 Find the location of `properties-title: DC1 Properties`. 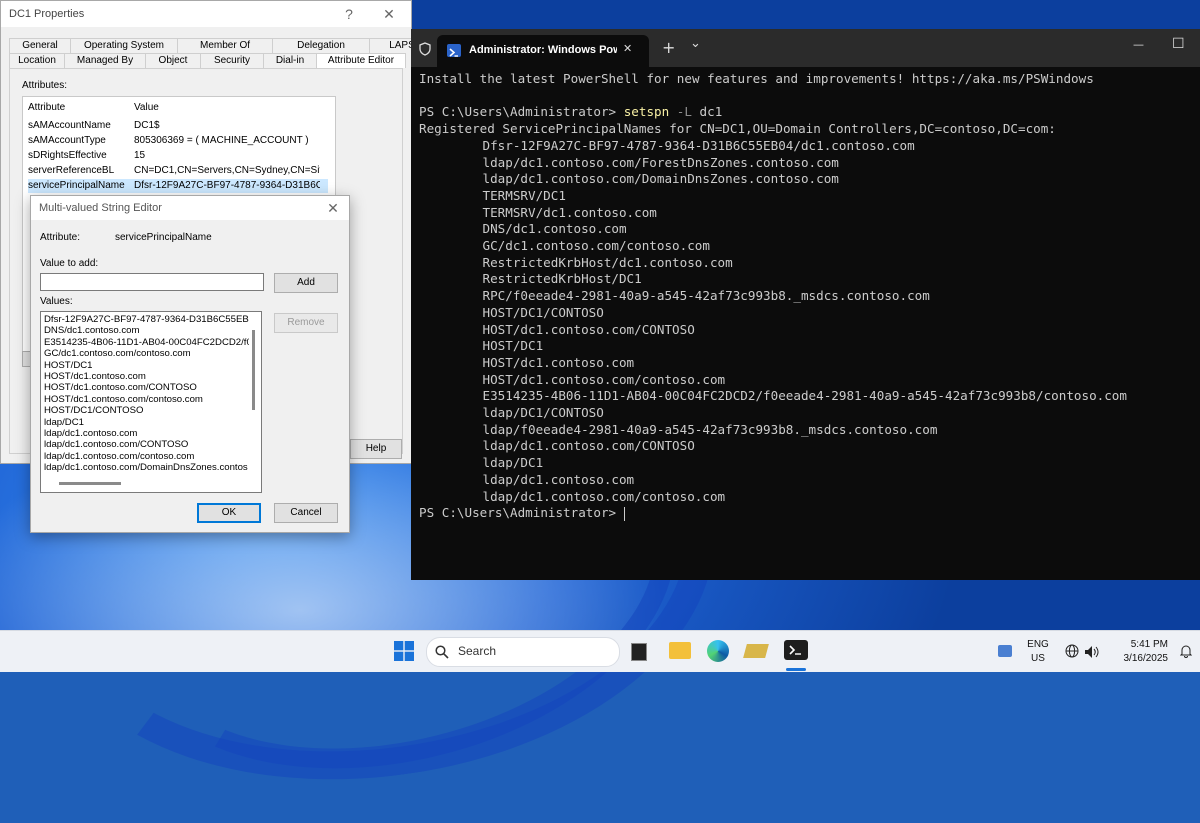

properties-title: DC1 Properties is located at coordinates (47, 14).